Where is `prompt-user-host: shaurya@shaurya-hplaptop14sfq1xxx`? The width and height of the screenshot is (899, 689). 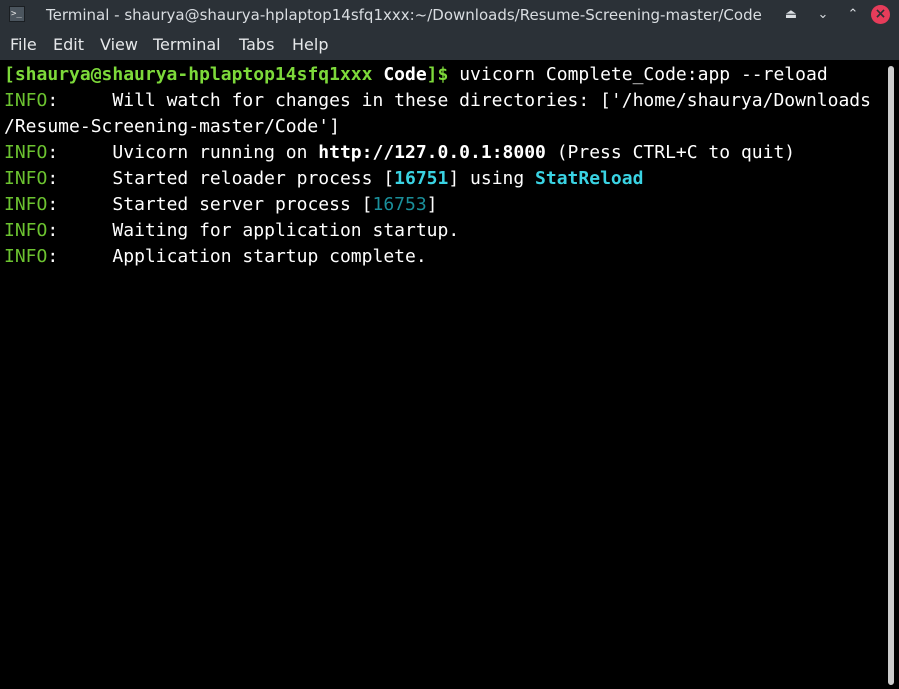
prompt-user-host: shaurya@shaurya-hplaptop14sfq1xxx is located at coordinates (193, 74).